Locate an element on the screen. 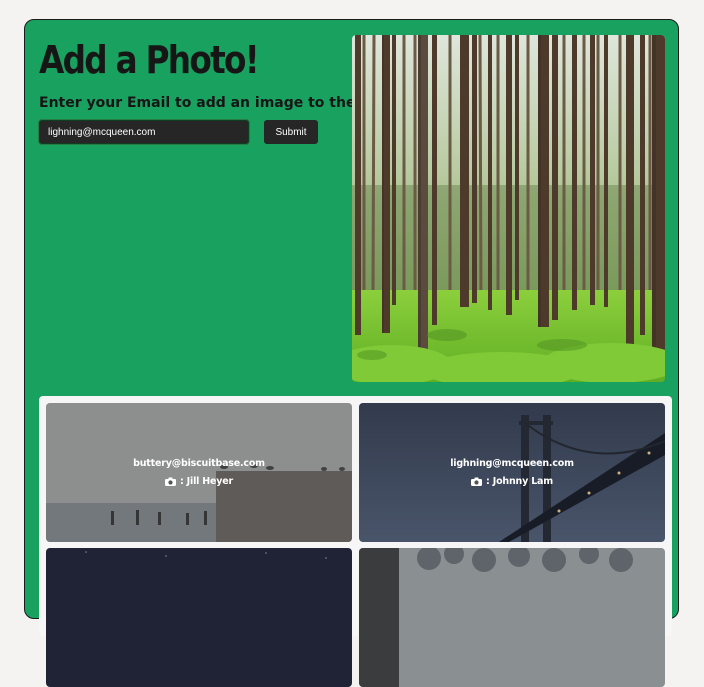  email-input is located at coordinates (144, 132).